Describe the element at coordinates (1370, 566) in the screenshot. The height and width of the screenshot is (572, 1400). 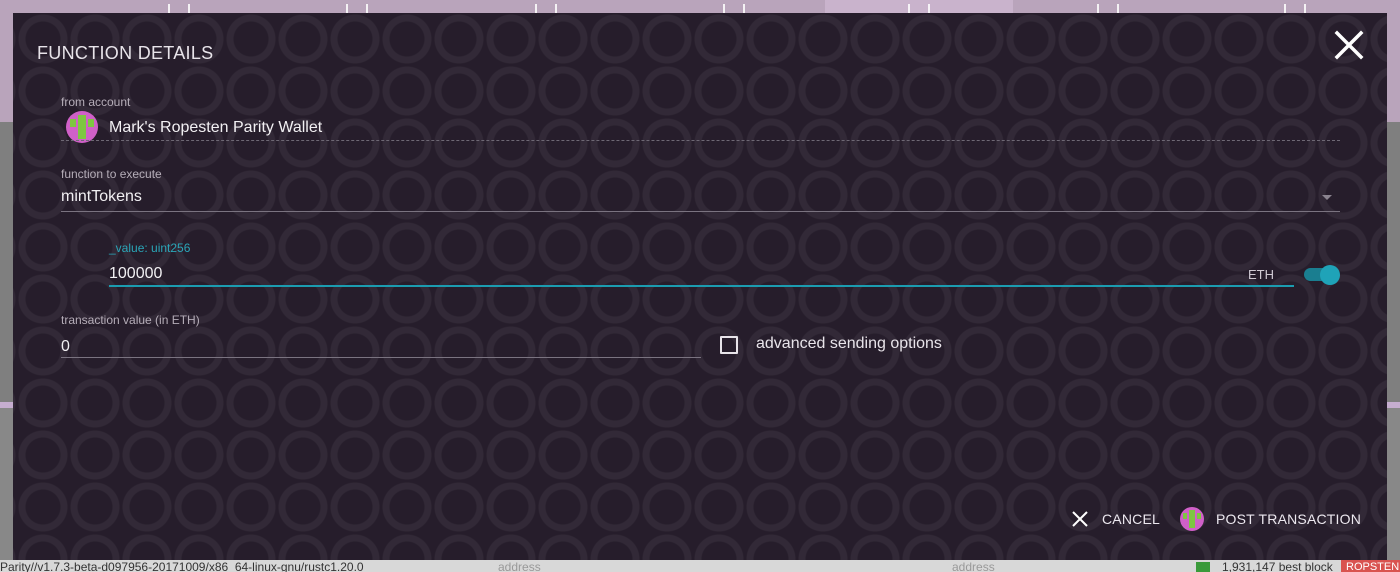
I see `network-badge: ROPSTEN` at that location.